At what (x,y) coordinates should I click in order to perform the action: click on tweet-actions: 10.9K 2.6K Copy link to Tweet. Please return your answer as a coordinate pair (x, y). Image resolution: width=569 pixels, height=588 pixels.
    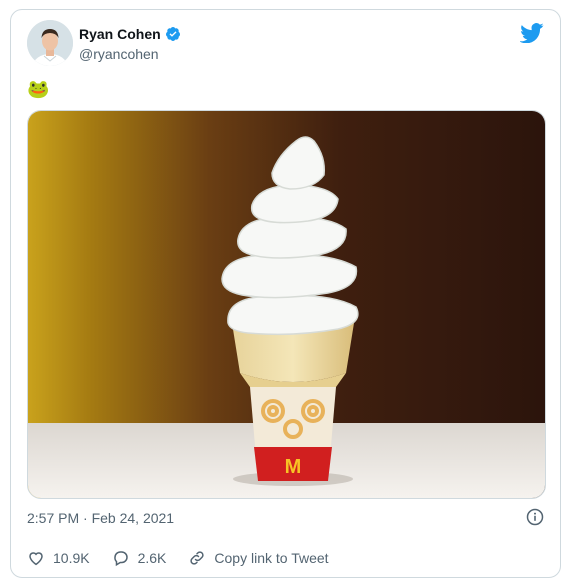
    Looking at the image, I should click on (189, 558).